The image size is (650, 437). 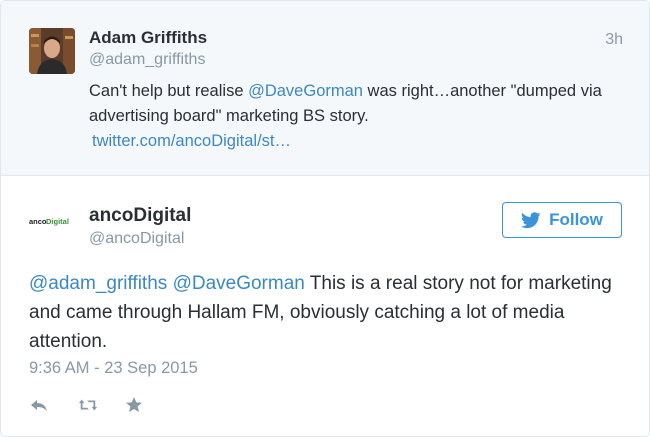 I want to click on retweet-button, so click(x=88, y=405).